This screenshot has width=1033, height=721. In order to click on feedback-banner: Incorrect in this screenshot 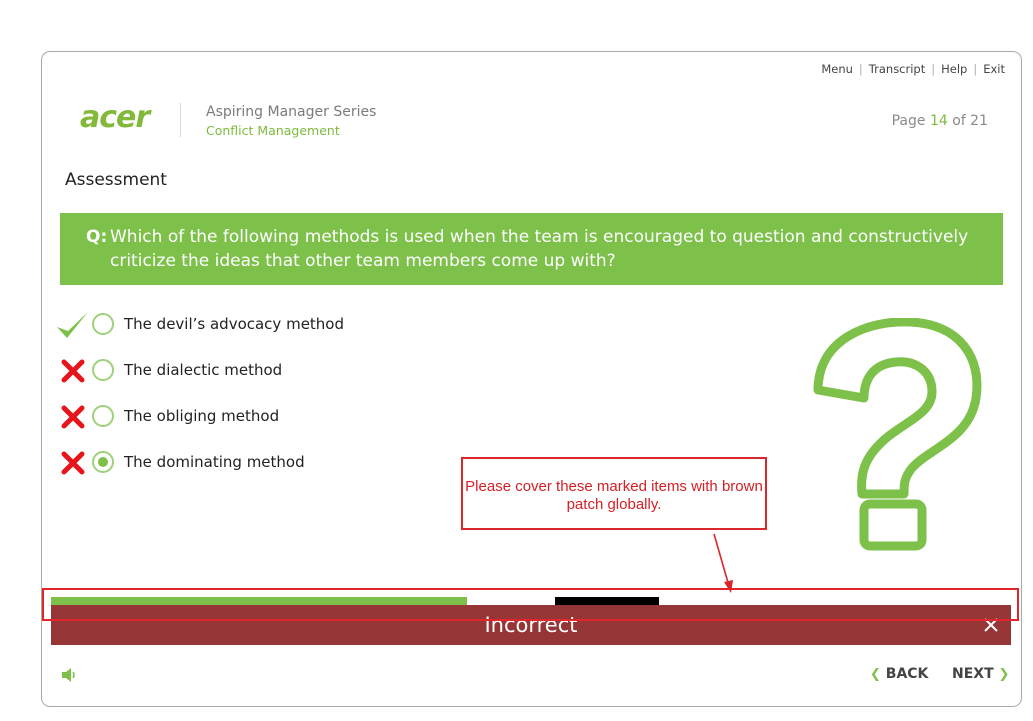, I will do `click(531, 625)`.